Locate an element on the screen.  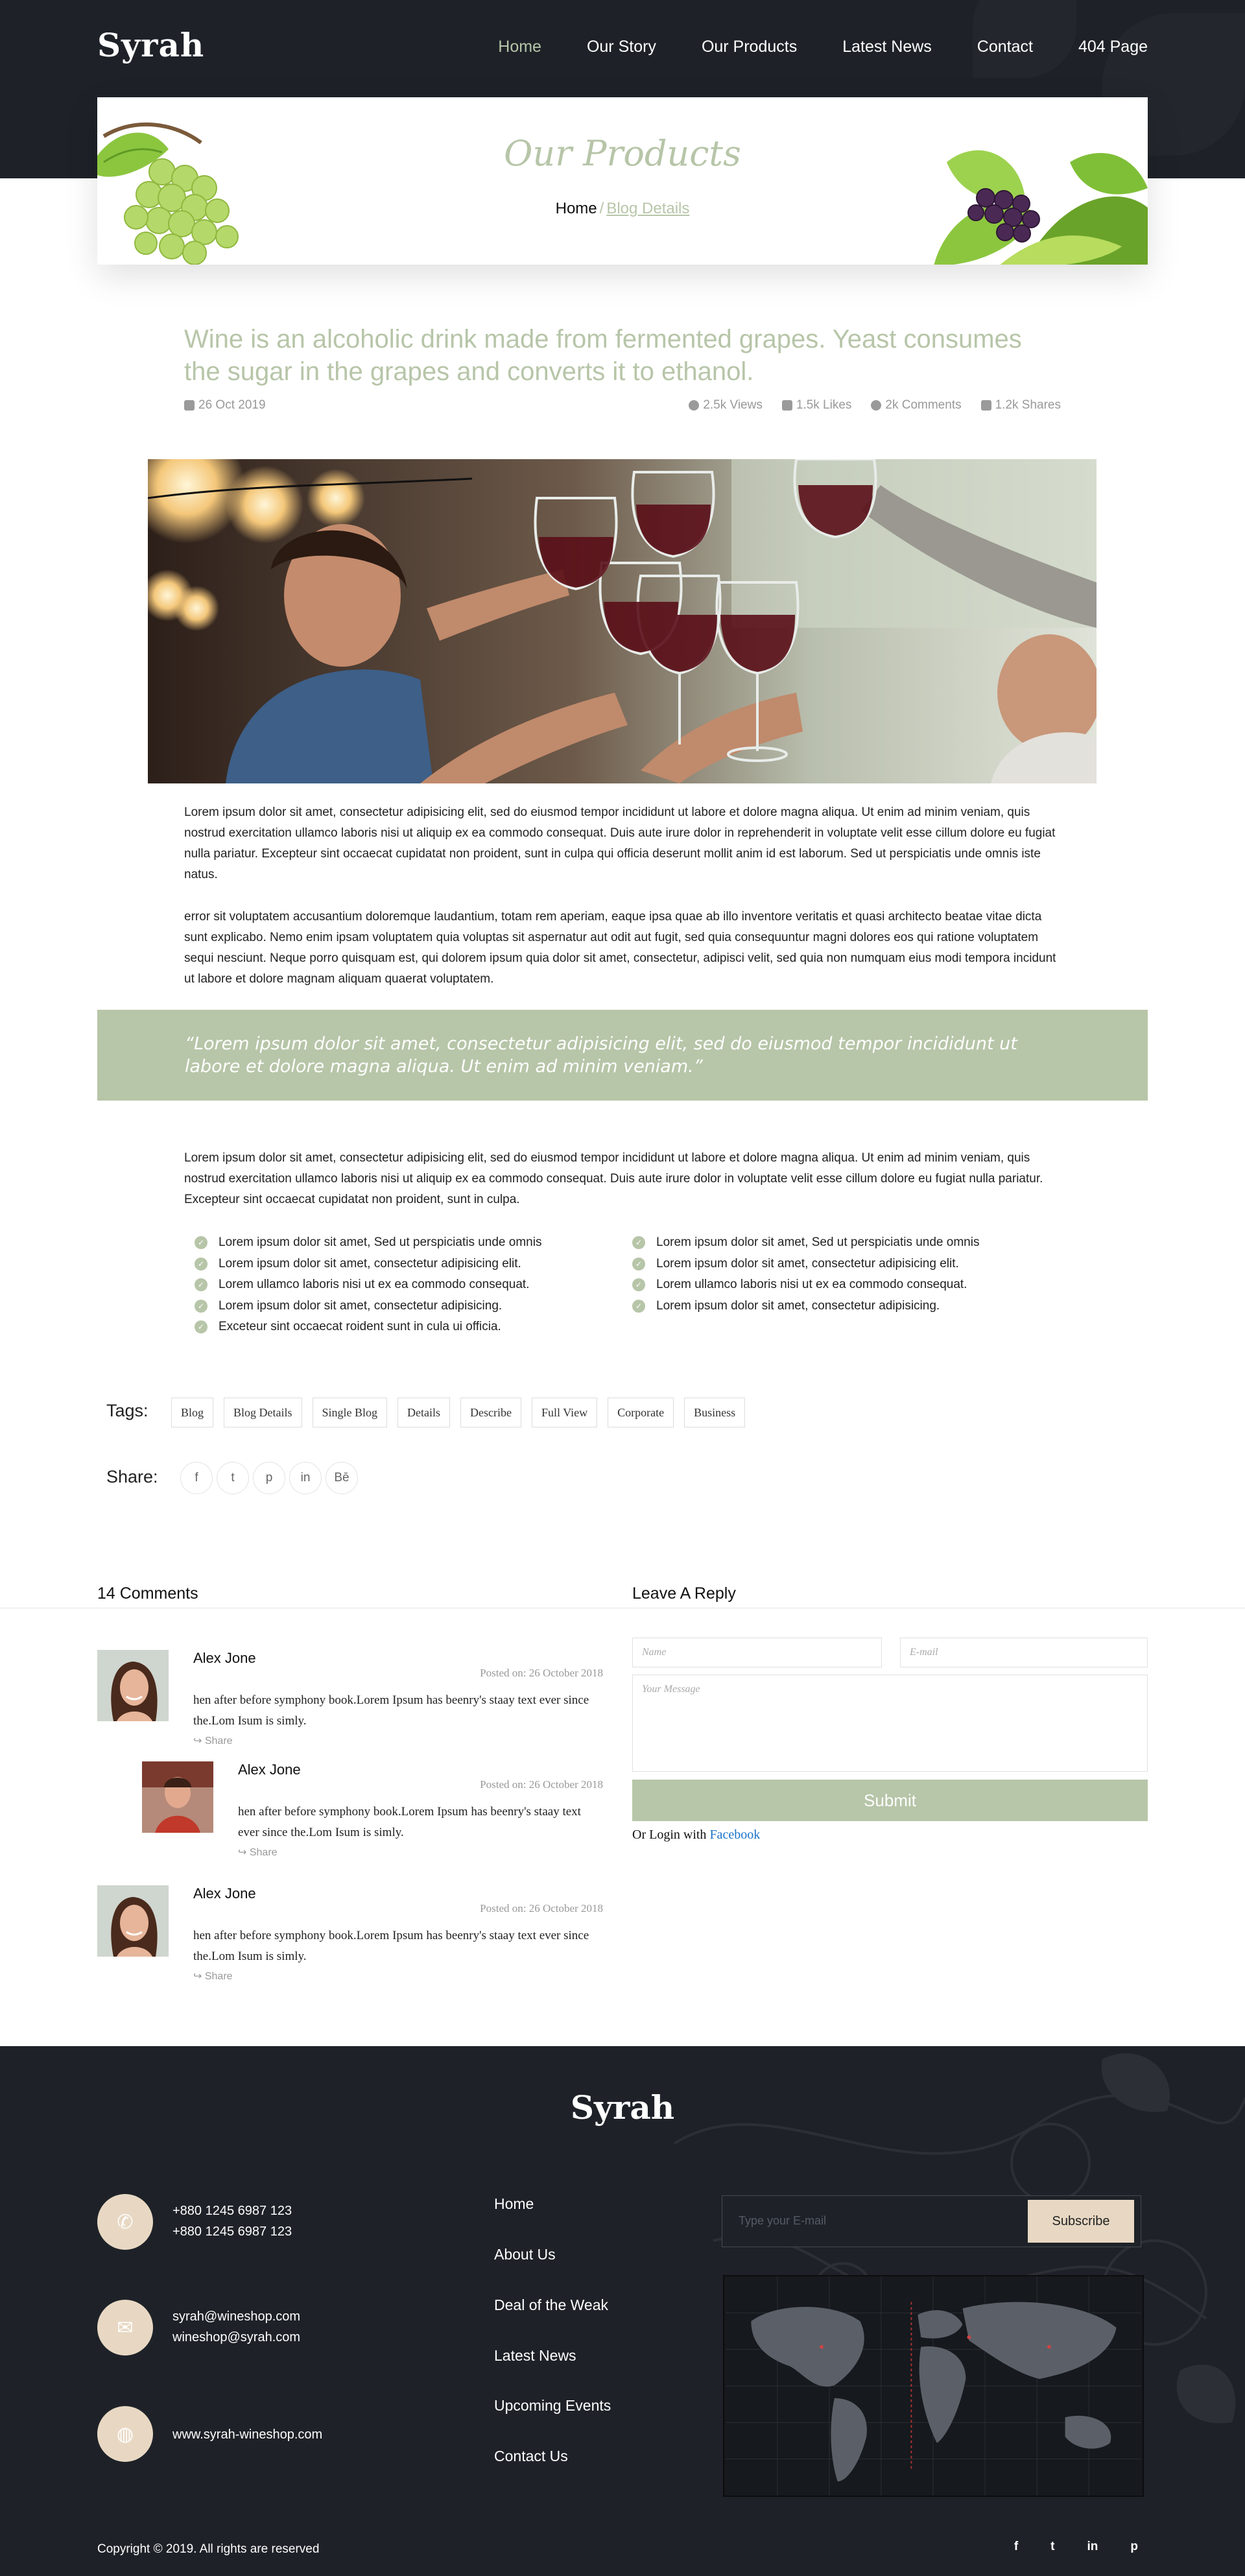
likes-stat: 1.5k Likes is located at coordinates (816, 405).